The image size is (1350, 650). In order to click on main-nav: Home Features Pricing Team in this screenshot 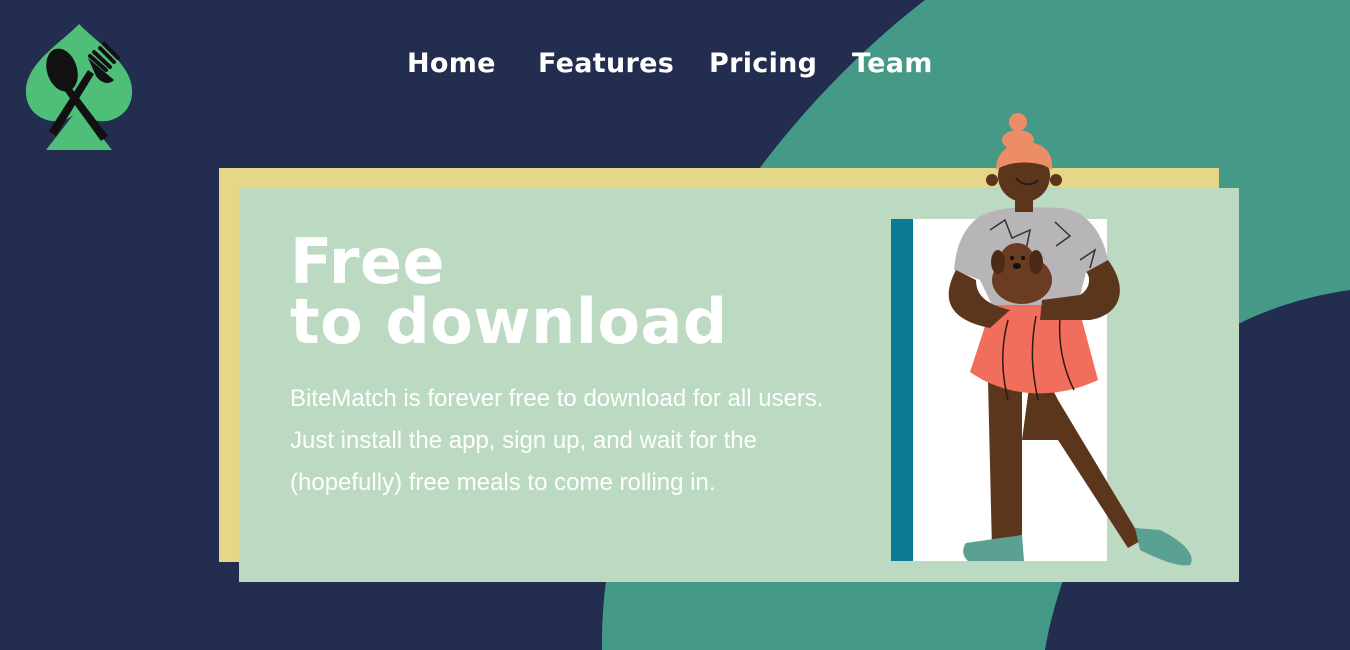, I will do `click(675, 68)`.